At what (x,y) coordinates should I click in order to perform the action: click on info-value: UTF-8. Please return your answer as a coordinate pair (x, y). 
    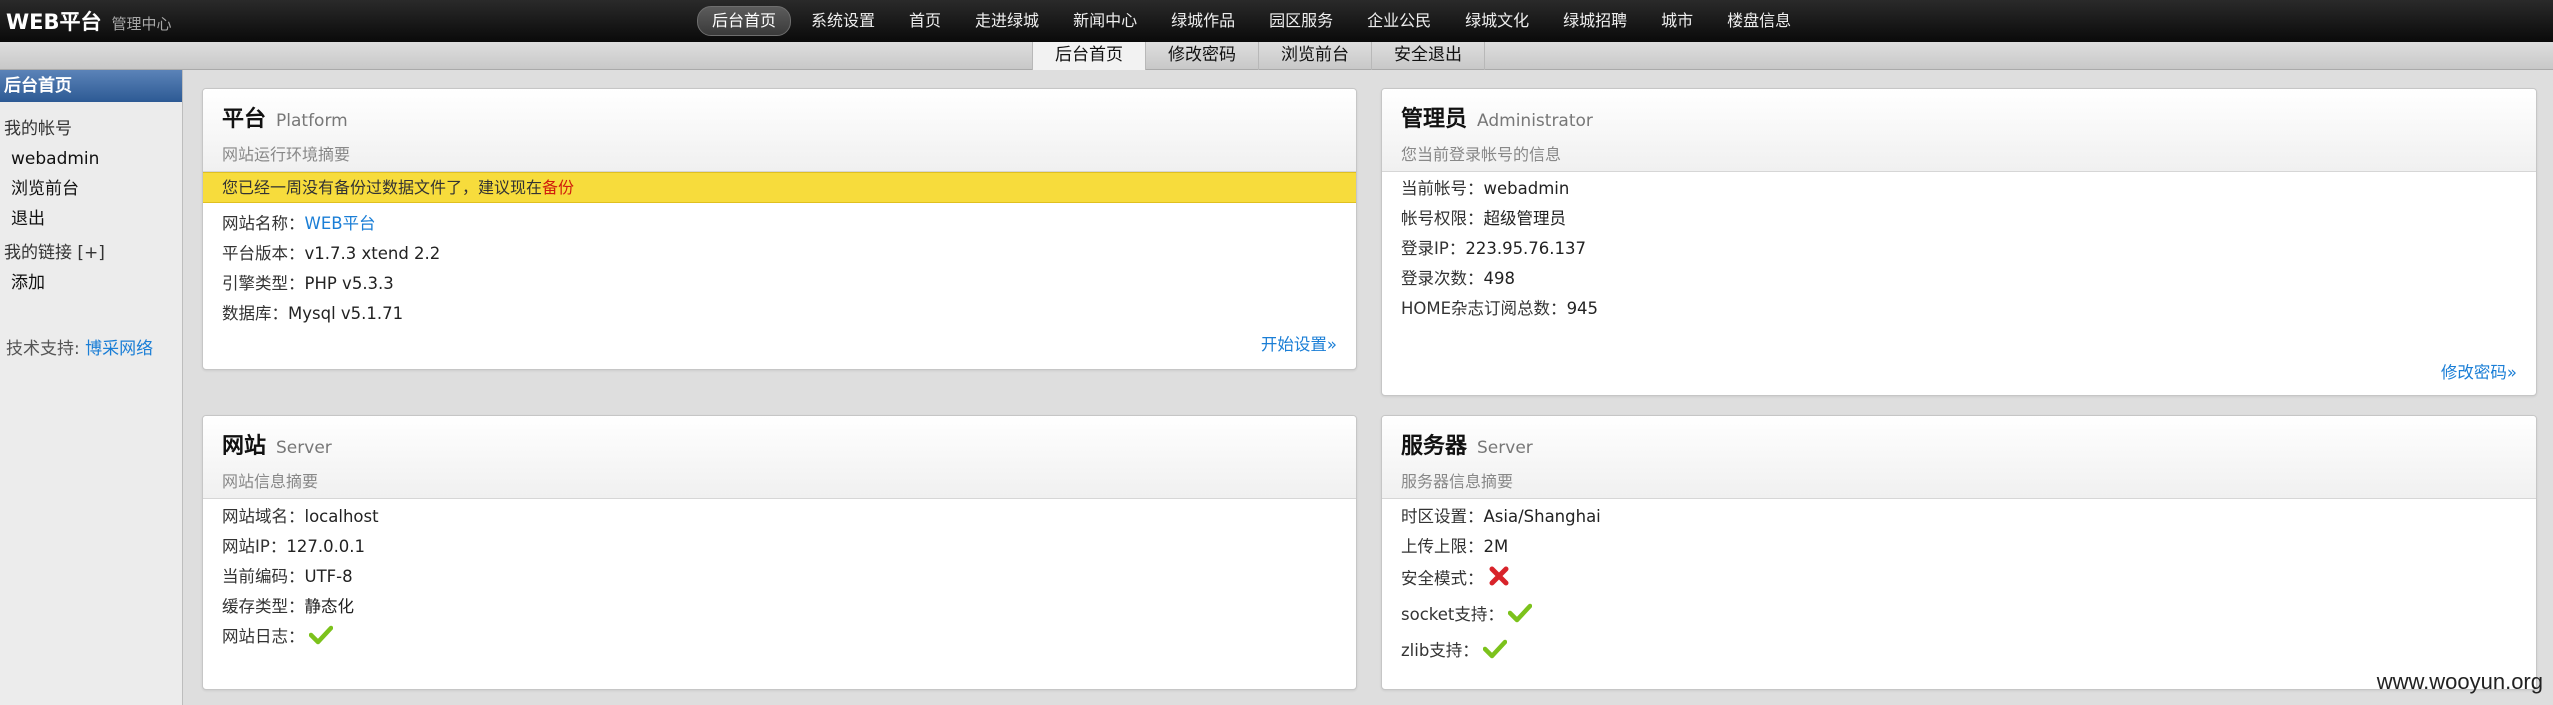
    Looking at the image, I should click on (328, 576).